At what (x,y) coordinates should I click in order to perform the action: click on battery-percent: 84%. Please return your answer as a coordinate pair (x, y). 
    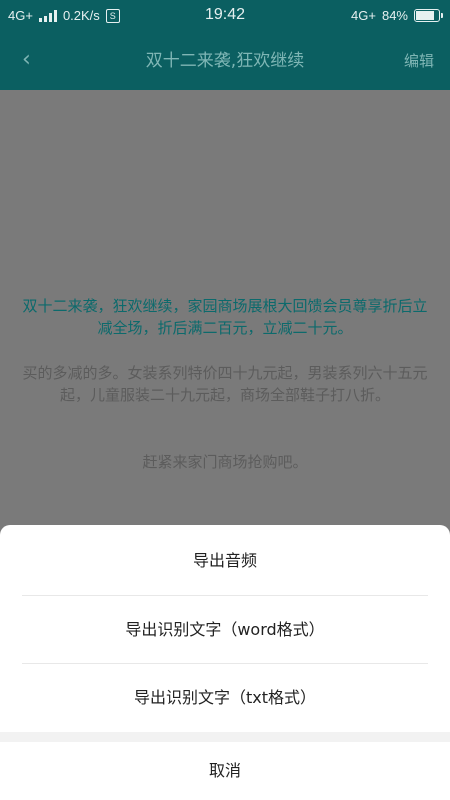
    Looking at the image, I should click on (394, 15).